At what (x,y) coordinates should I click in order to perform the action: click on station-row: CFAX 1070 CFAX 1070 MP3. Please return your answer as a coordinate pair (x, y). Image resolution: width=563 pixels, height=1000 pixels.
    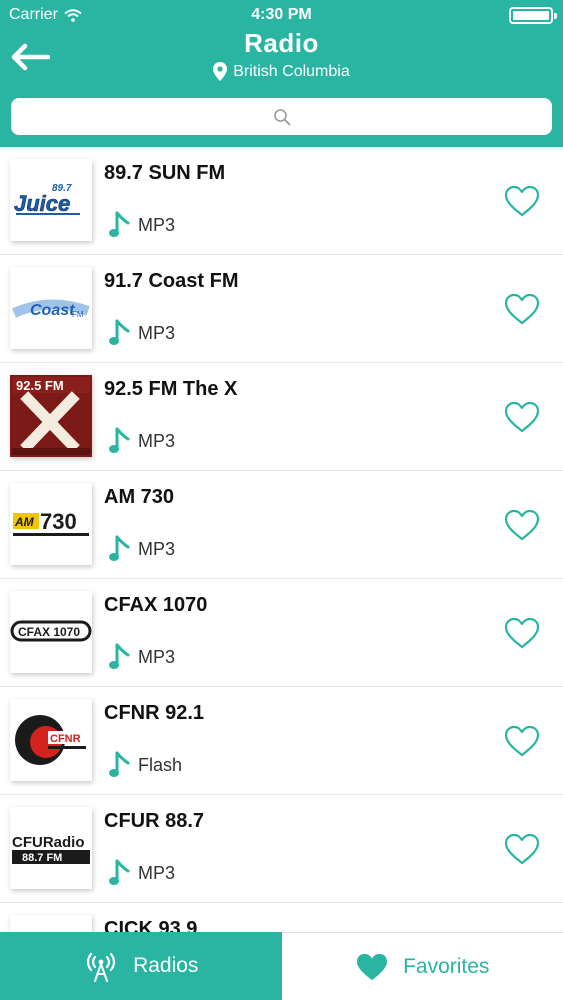
    Looking at the image, I should click on (281, 633).